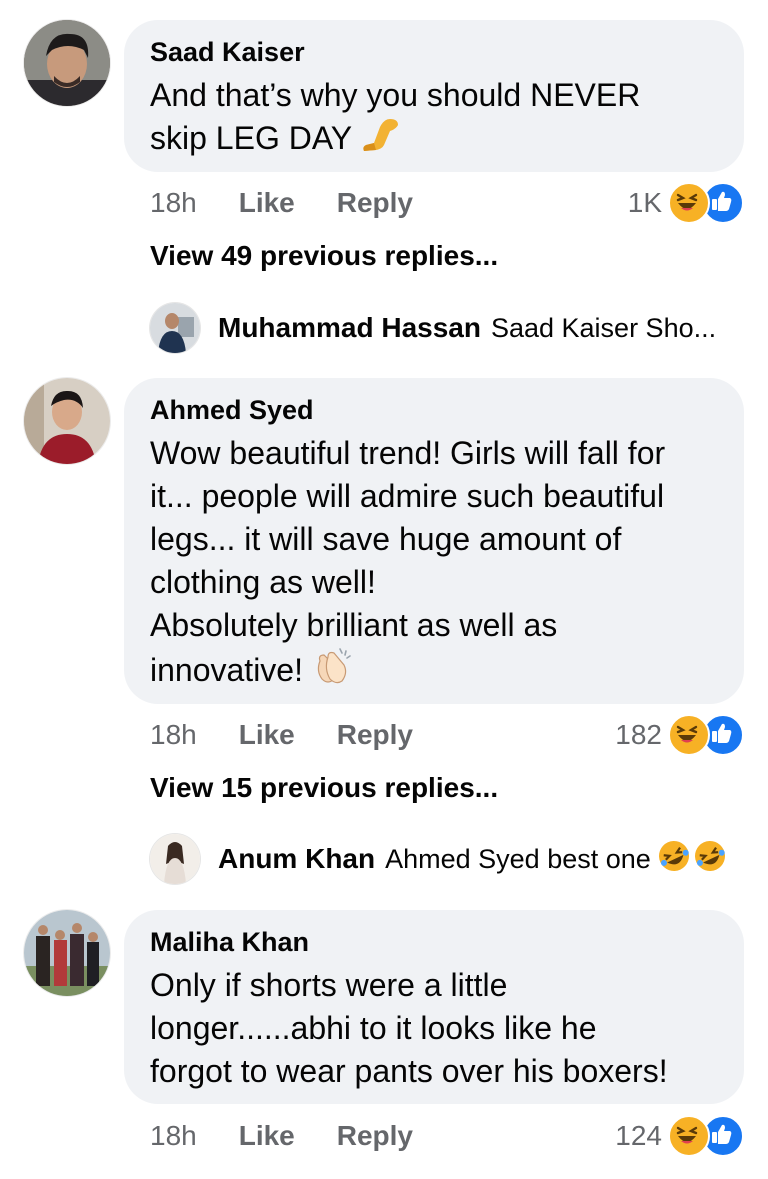  I want to click on comment-line: clothing as well!, so click(263, 582).